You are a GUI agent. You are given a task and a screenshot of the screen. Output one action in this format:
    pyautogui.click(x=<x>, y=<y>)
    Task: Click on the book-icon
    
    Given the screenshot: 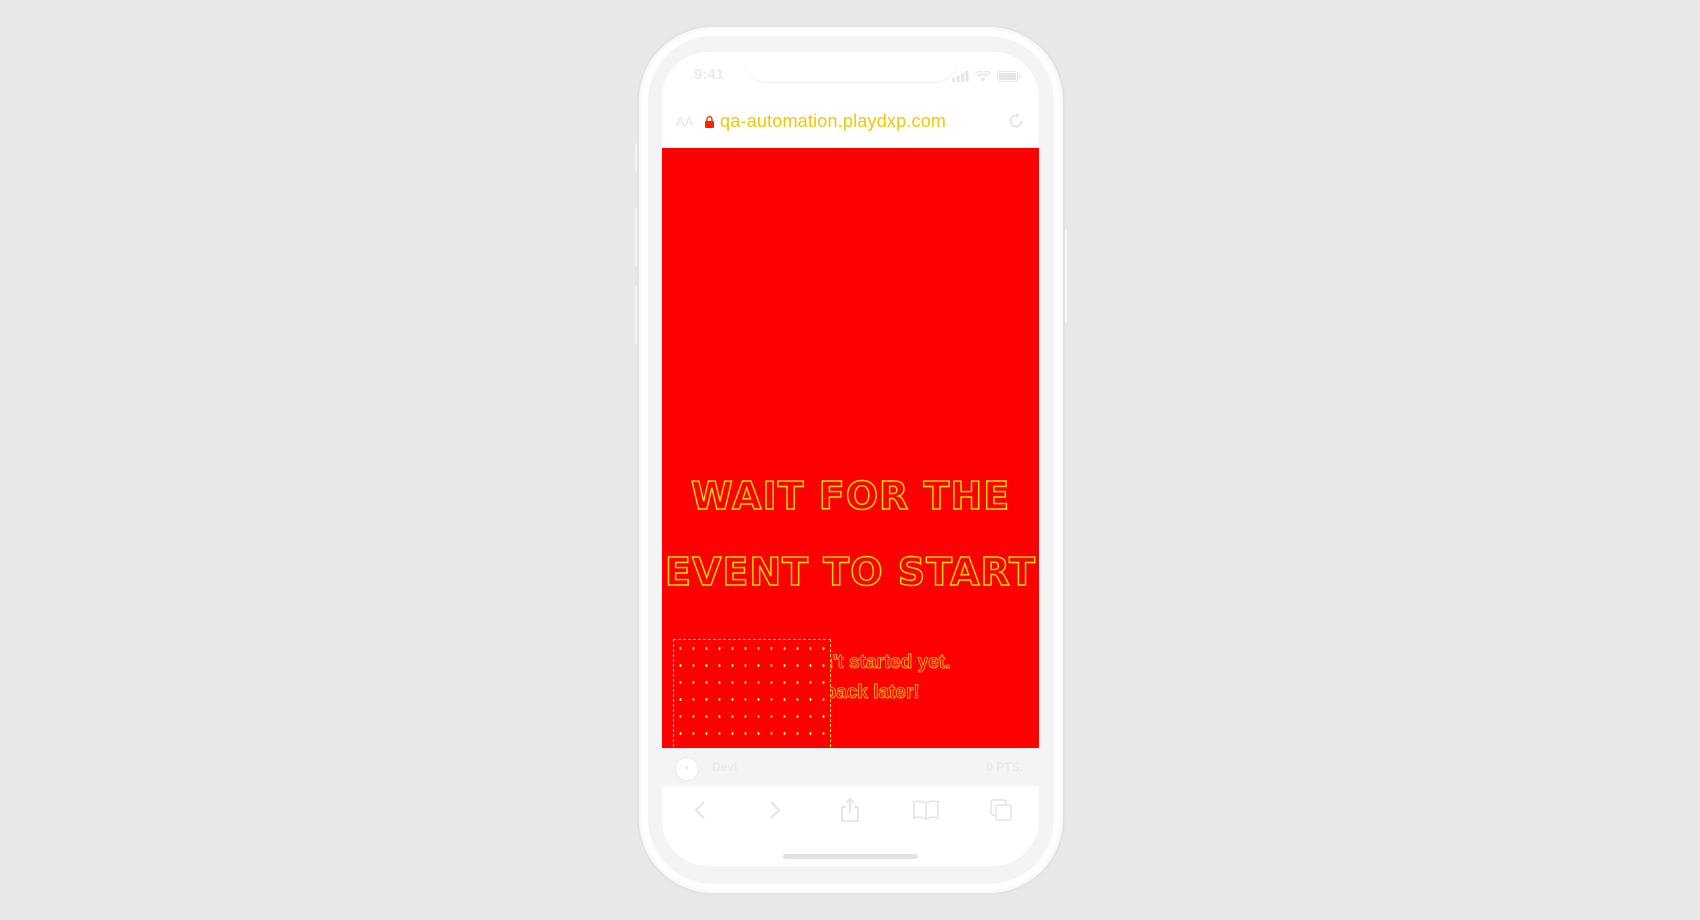 What is the action you would take?
    pyautogui.click(x=926, y=810)
    